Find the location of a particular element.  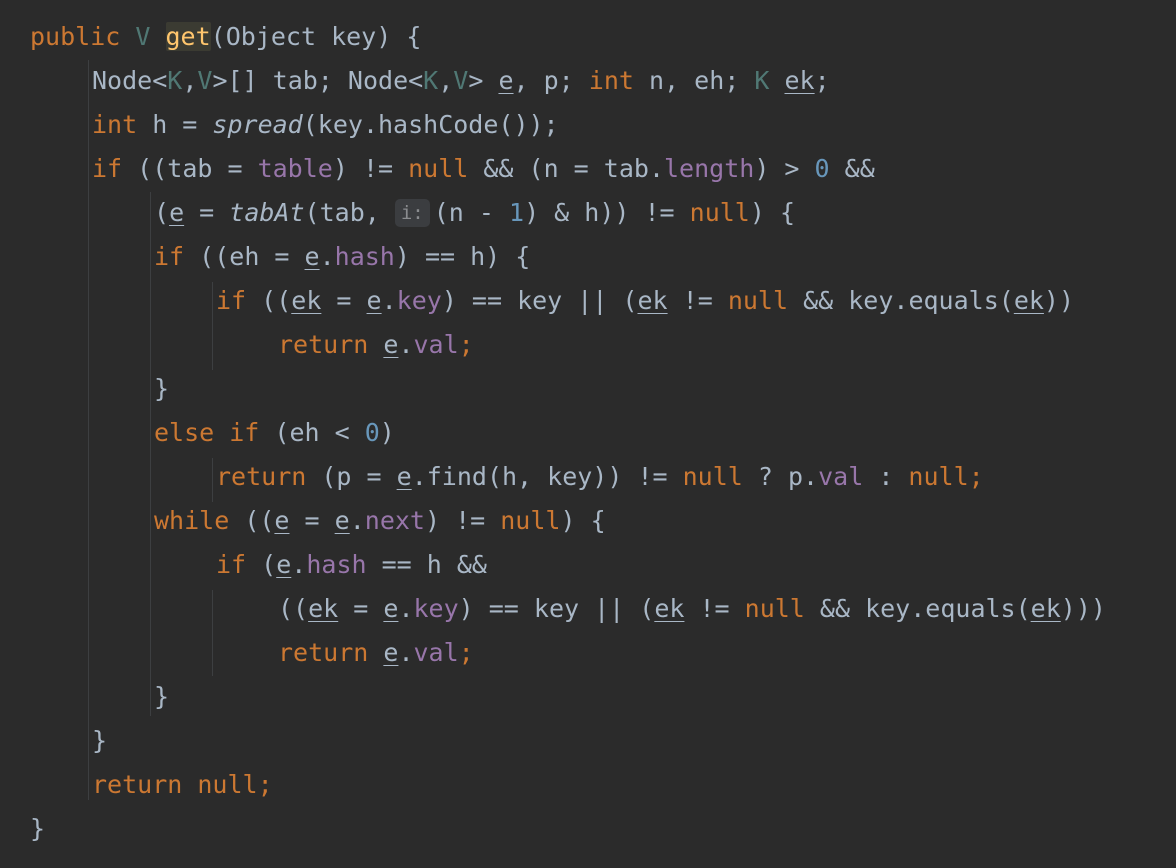

code-token: && (n = tab. is located at coordinates (566, 168).